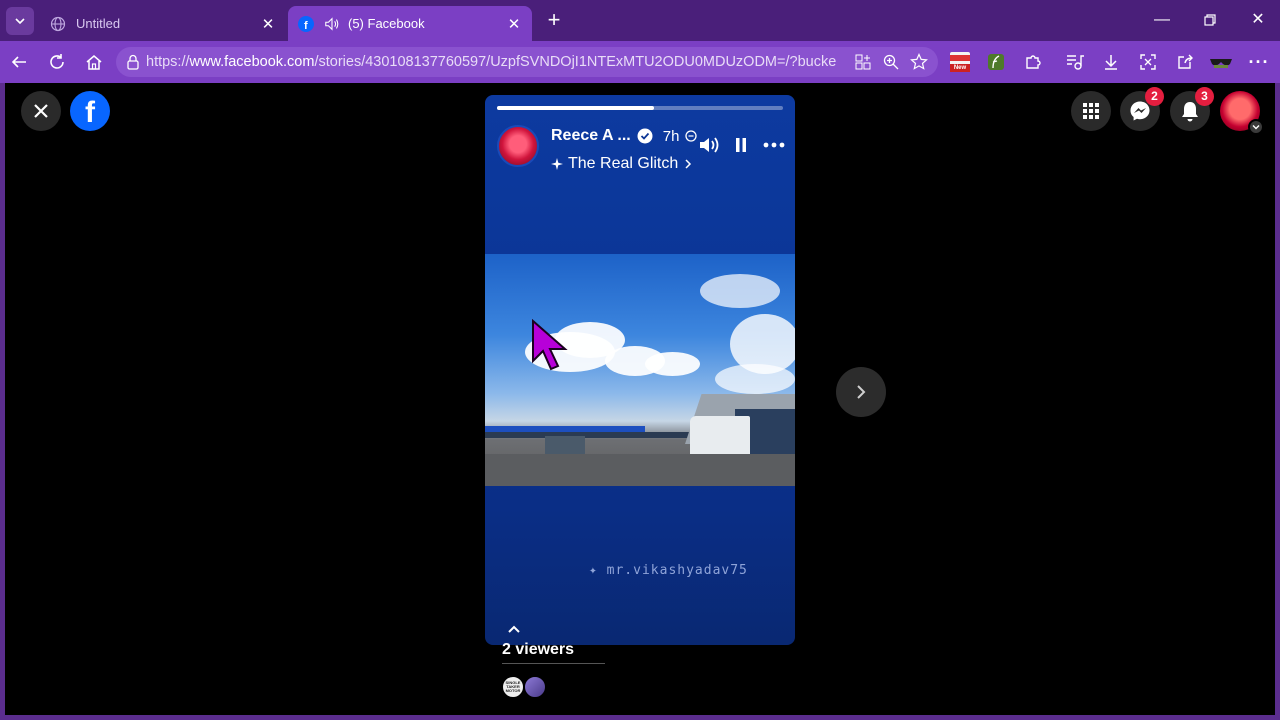  I want to click on messenger-button: 2, so click(1142, 109).